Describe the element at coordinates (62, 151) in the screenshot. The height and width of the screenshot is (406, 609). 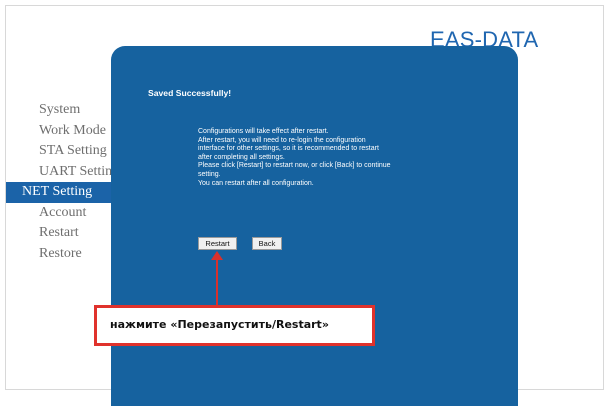
I see `sidebar-item-sta-setting: STA Setting` at that location.